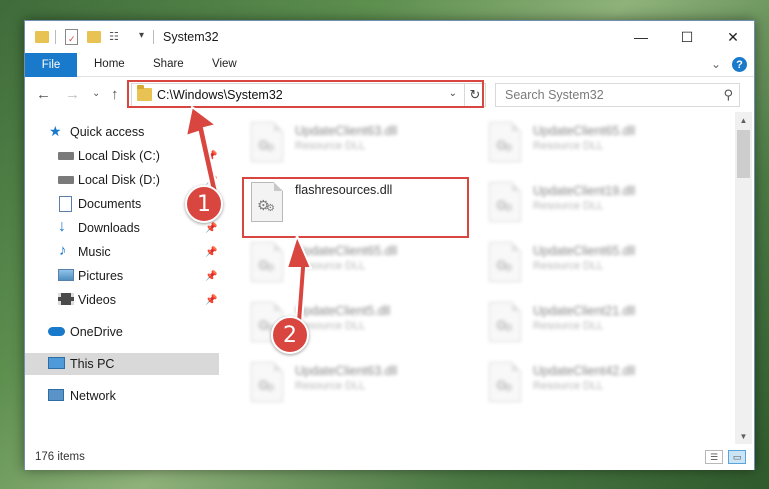 The height and width of the screenshot is (489, 769). Describe the element at coordinates (122, 300) in the screenshot. I see `sidebar-item-videos: Videos 📌` at that location.